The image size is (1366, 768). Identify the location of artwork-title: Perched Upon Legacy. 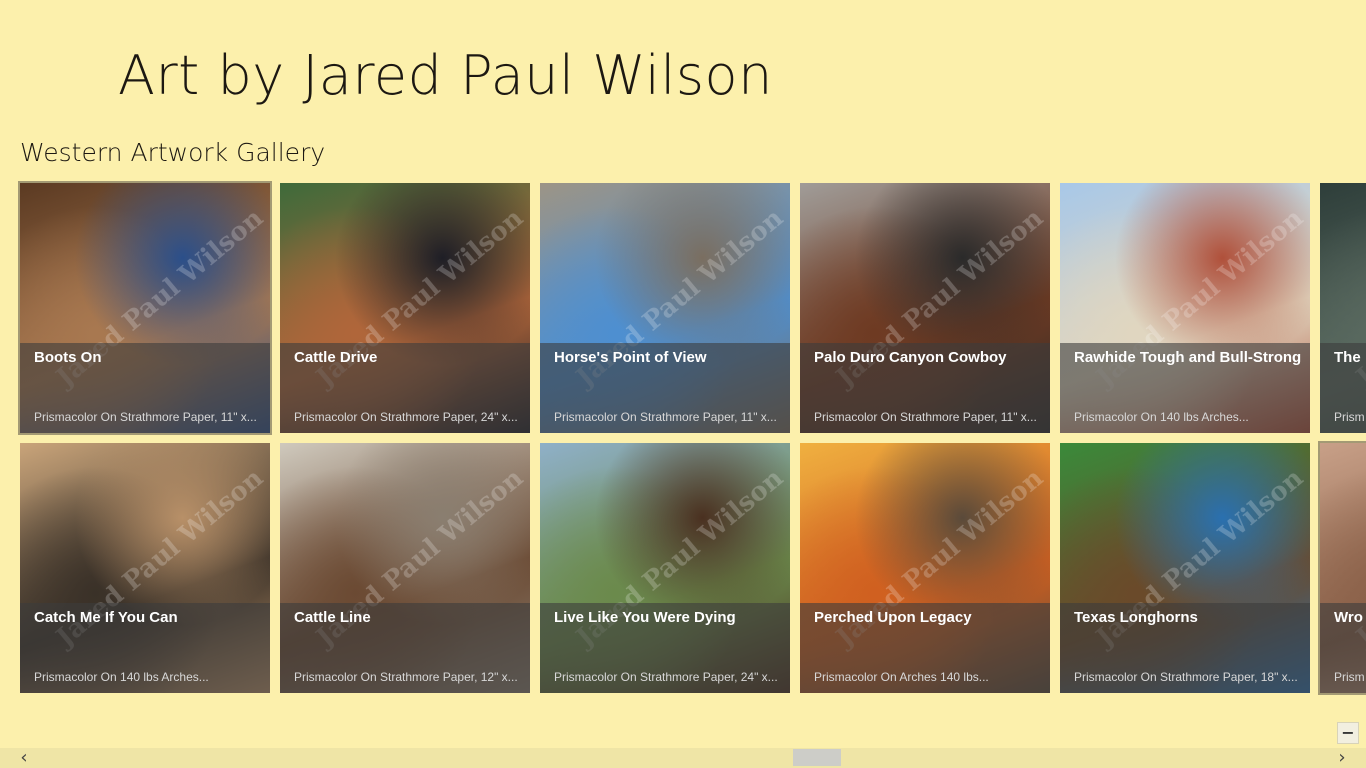
(893, 617).